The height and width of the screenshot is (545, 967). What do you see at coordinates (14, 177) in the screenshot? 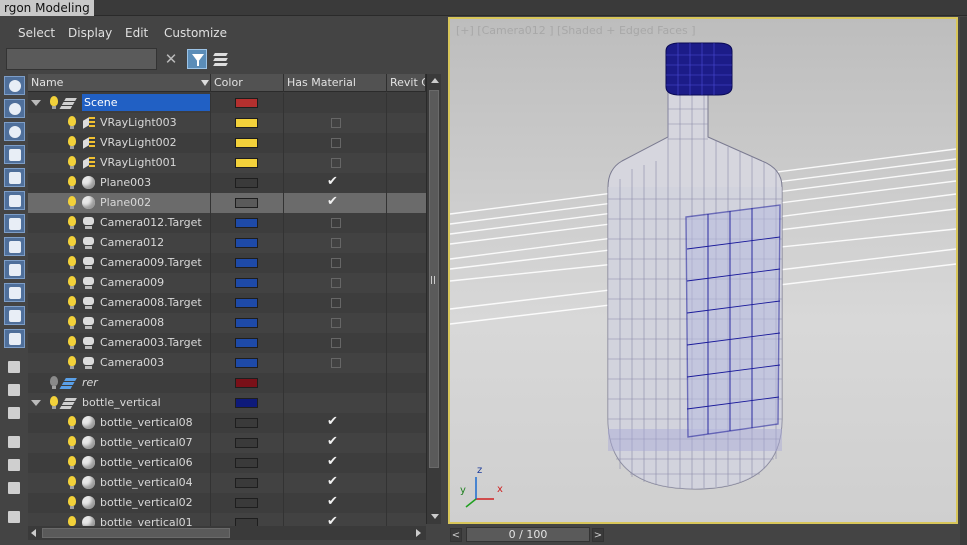
I see `display-cameras-button` at bounding box center [14, 177].